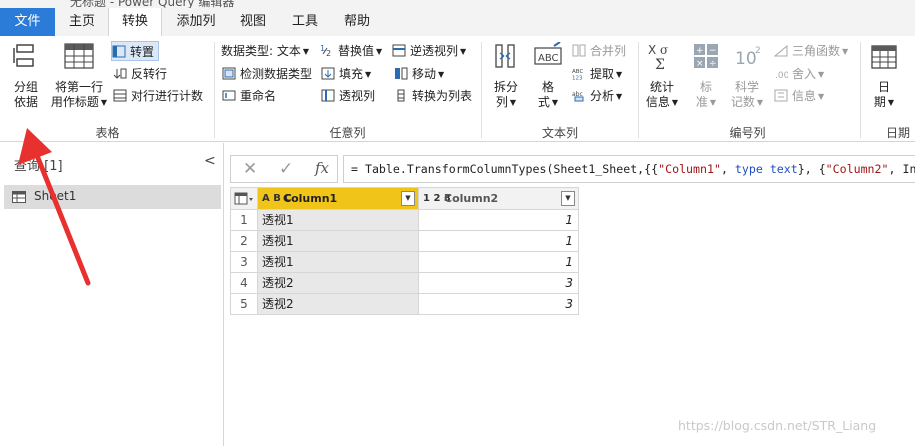  I want to click on unpivot-columns-button: 逆透视列 ▼, so click(429, 51).